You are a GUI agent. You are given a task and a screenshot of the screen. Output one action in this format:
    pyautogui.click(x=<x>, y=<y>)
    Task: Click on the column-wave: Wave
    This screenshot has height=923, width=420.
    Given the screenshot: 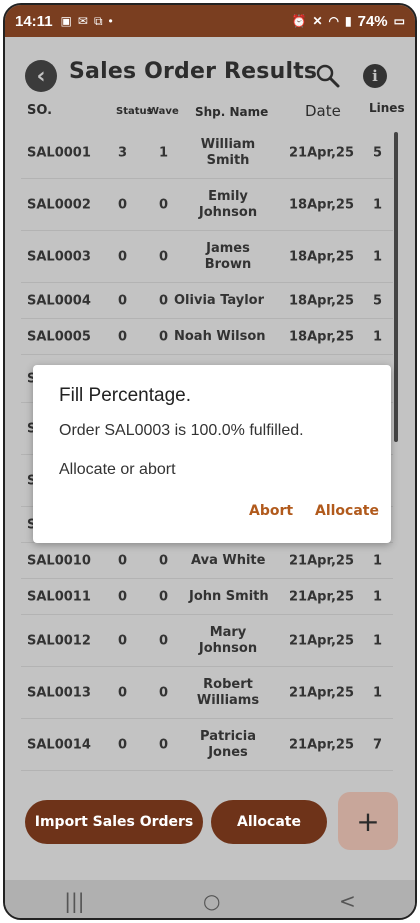 What is the action you would take?
    pyautogui.click(x=163, y=111)
    